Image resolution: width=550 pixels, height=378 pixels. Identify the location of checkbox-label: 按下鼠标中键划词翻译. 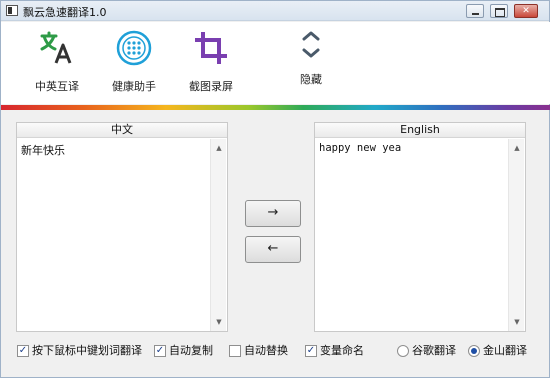
(87, 350).